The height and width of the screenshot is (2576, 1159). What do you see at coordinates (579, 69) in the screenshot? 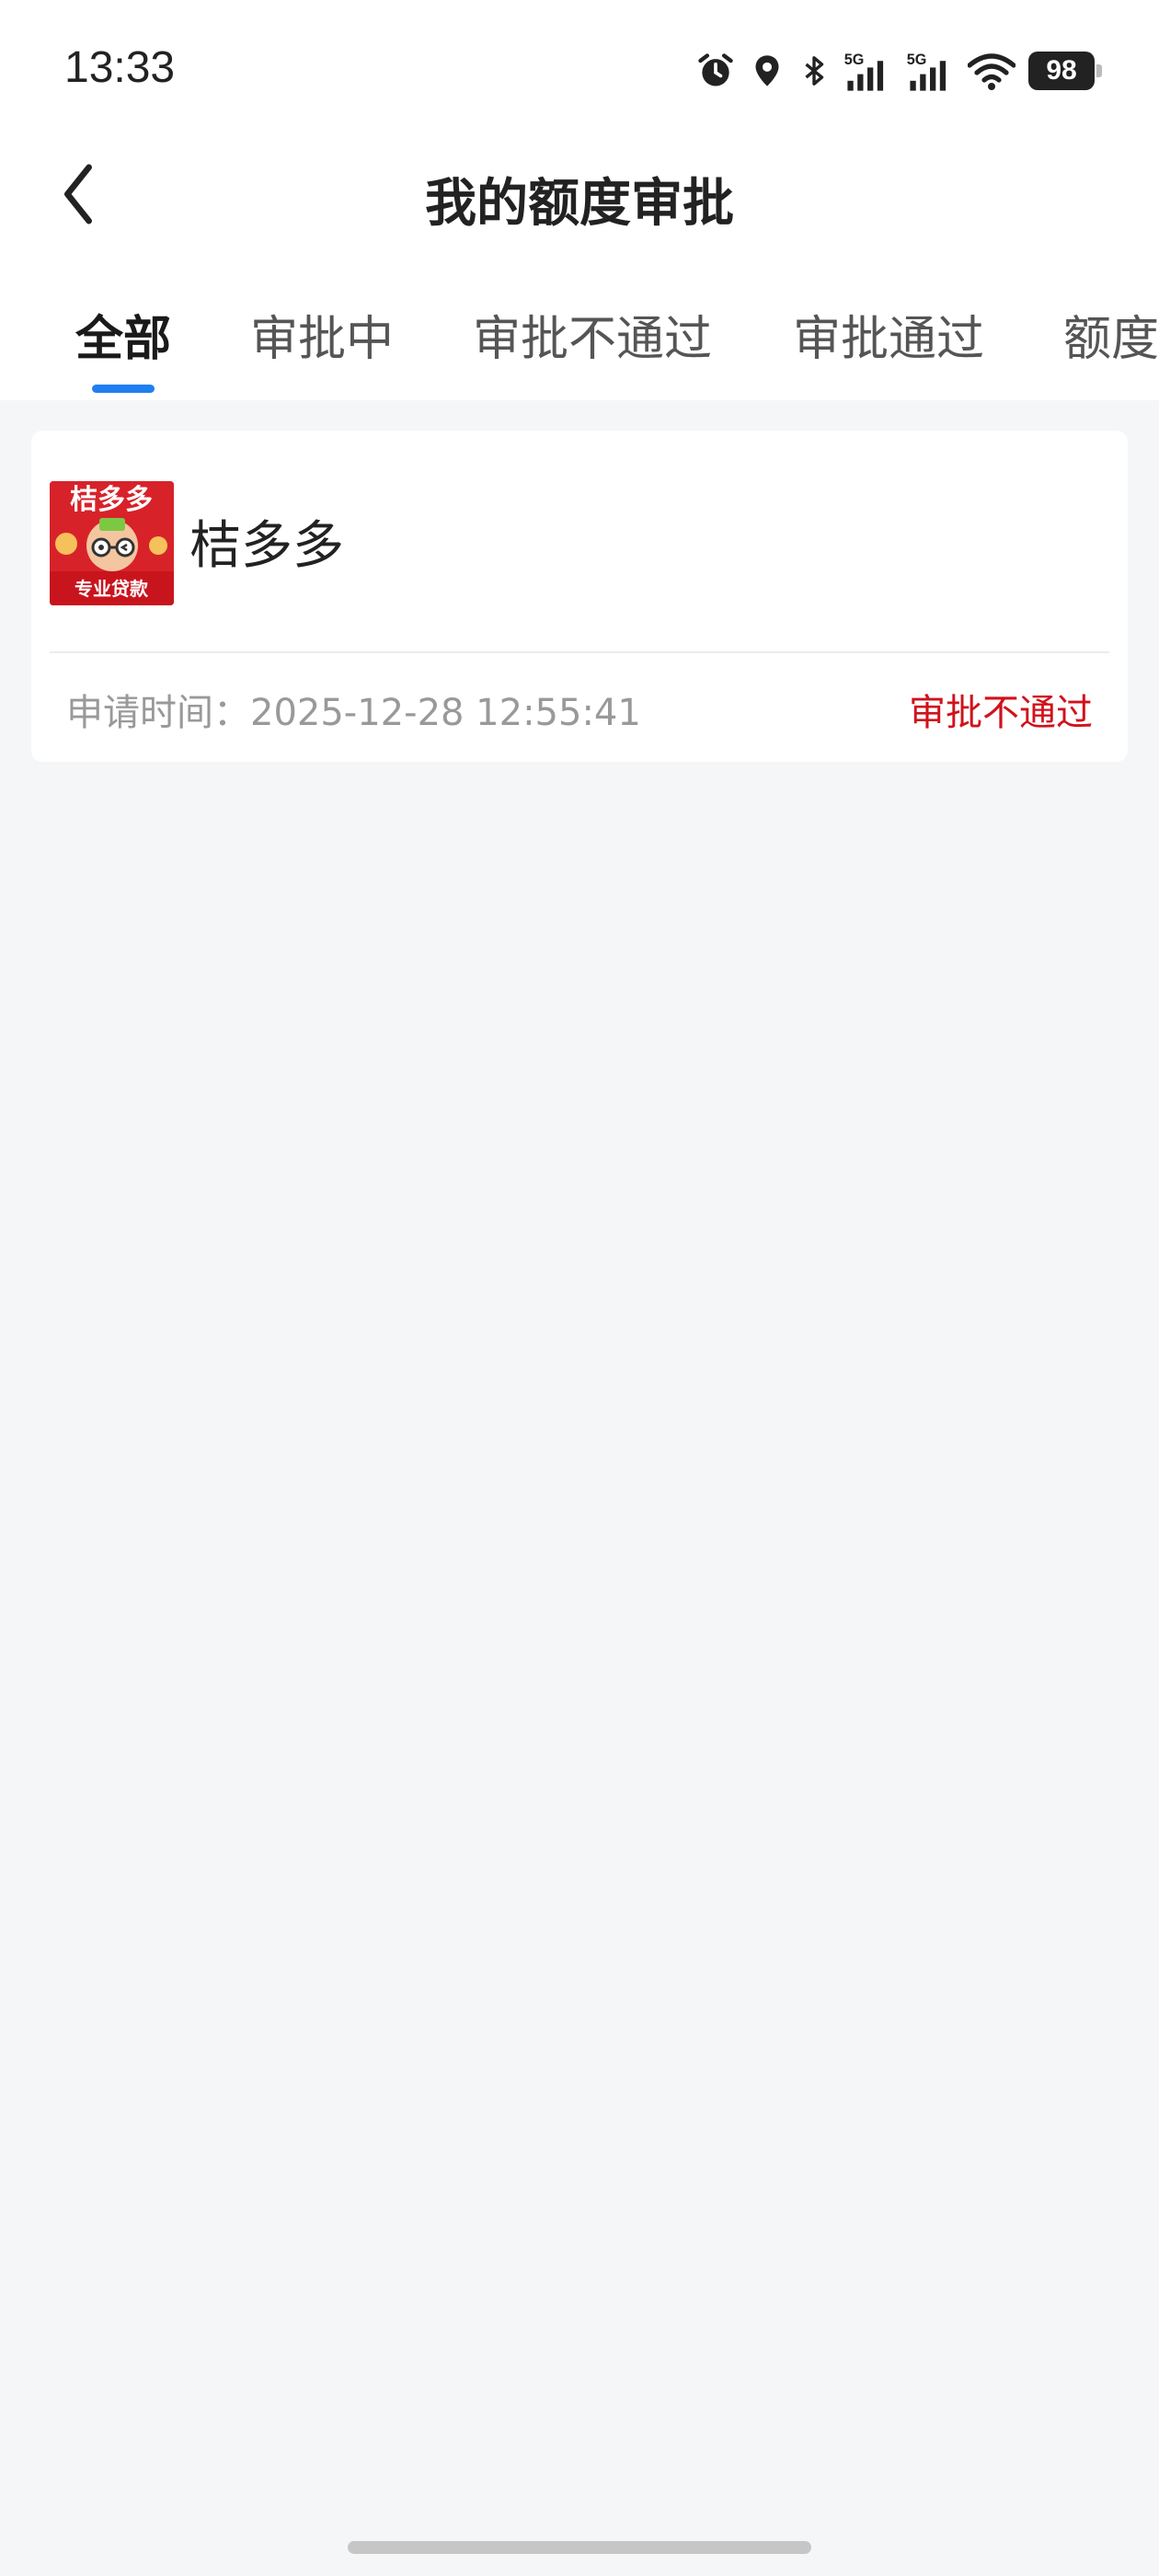
I see `status-bar: 13:33 5G 5G 98` at bounding box center [579, 69].